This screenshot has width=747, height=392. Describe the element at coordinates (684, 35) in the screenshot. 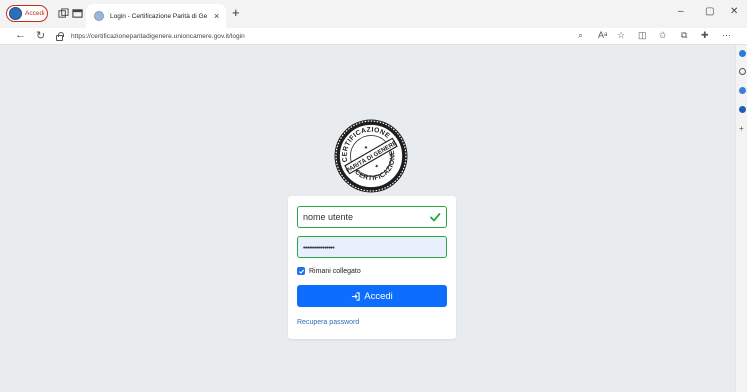

I see `collections-button-icon: ⧉` at that location.